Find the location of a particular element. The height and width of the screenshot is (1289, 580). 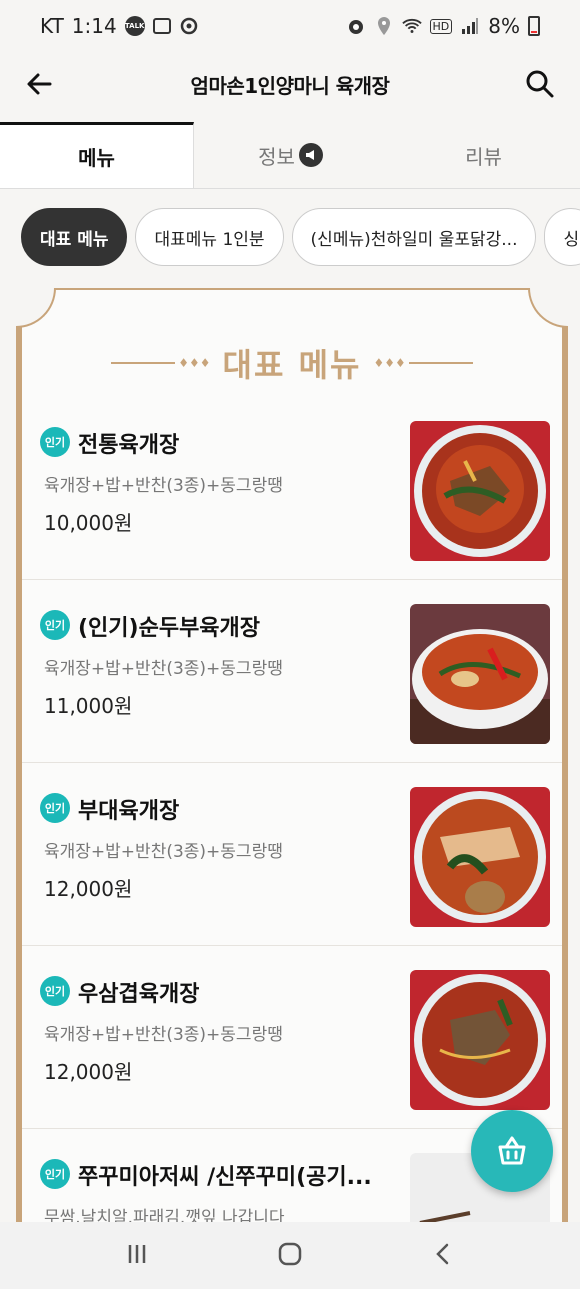

menu-item: 인기 우삼겹육개장 육개장+밥+반찬(3종)+동그랑땡 12,000원 is located at coordinates (292, 1037).